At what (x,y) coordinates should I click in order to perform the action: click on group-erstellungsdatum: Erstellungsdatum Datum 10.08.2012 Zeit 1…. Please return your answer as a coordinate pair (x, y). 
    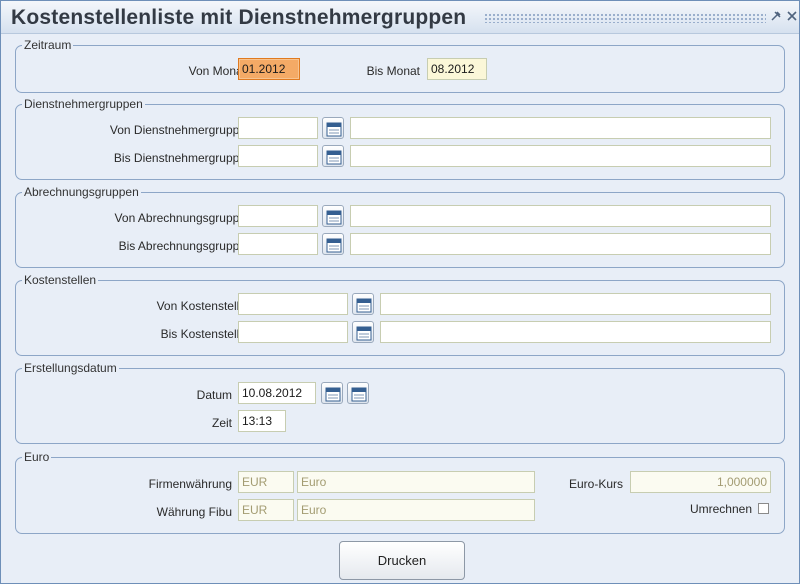
    Looking at the image, I should click on (400, 402).